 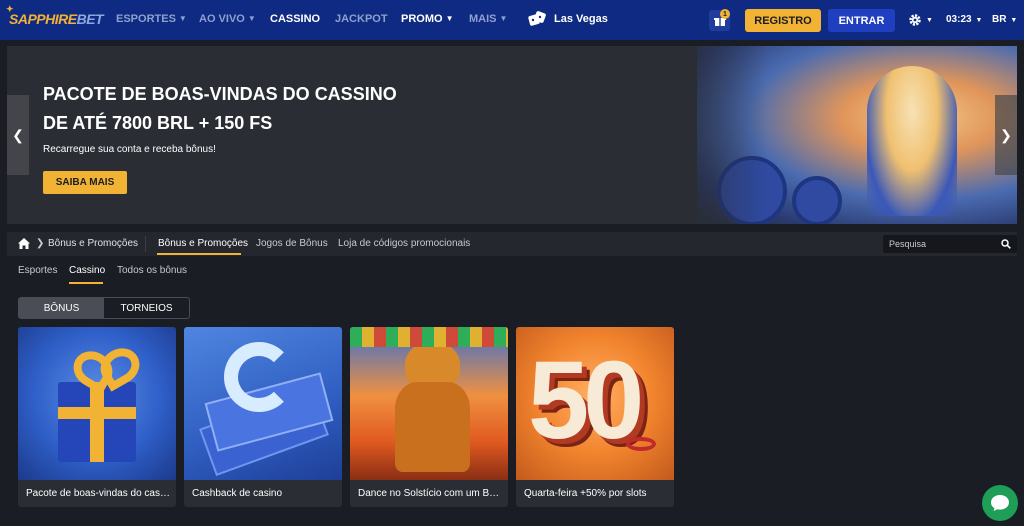 I want to click on gear-icon, so click(x=915, y=20).